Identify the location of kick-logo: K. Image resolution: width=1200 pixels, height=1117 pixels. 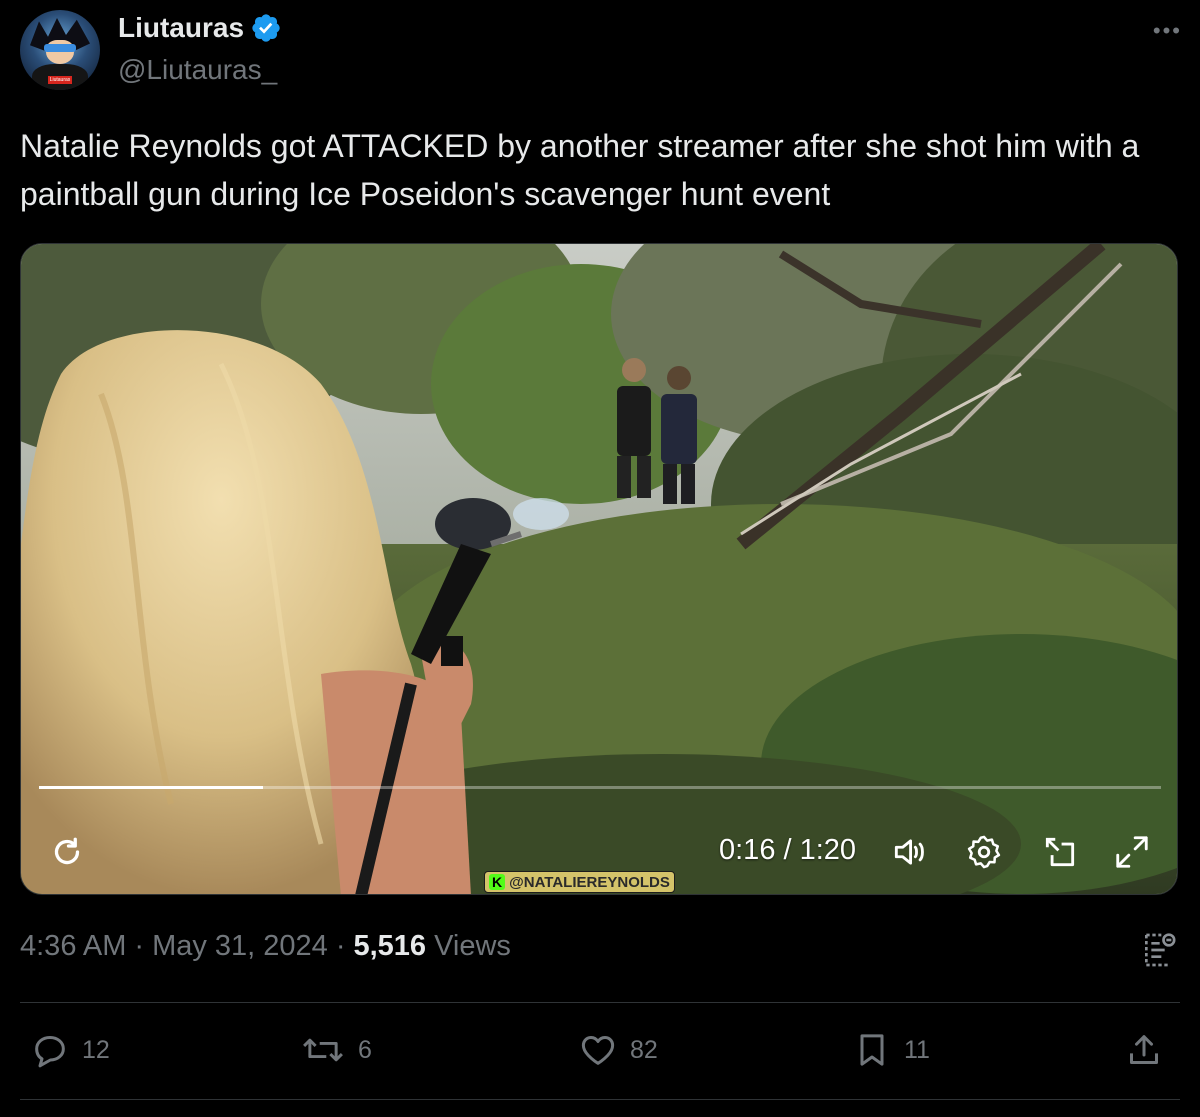
(497, 882).